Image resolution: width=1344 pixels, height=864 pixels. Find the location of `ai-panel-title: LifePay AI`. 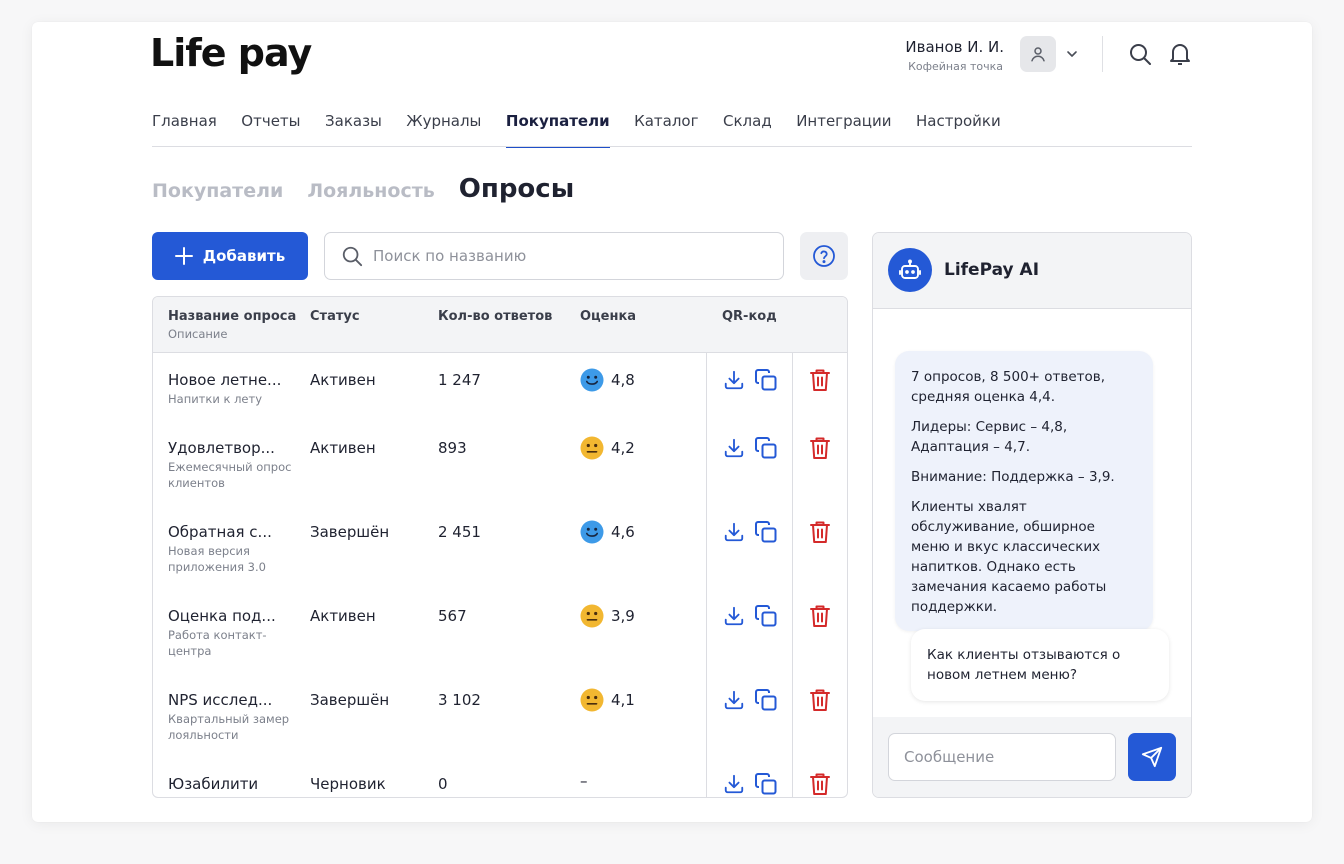

ai-panel-title: LifePay AI is located at coordinates (992, 270).